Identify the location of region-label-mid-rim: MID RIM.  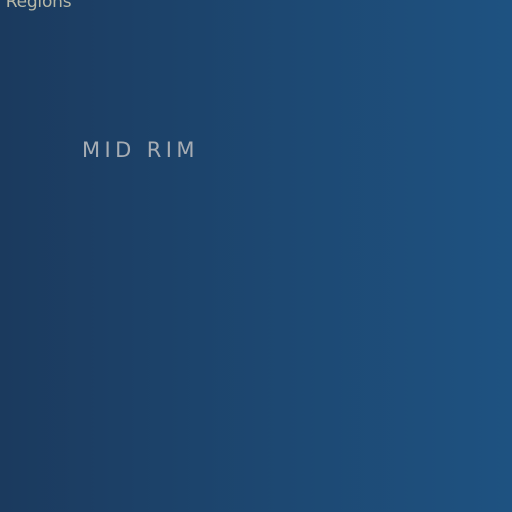
(140, 150).